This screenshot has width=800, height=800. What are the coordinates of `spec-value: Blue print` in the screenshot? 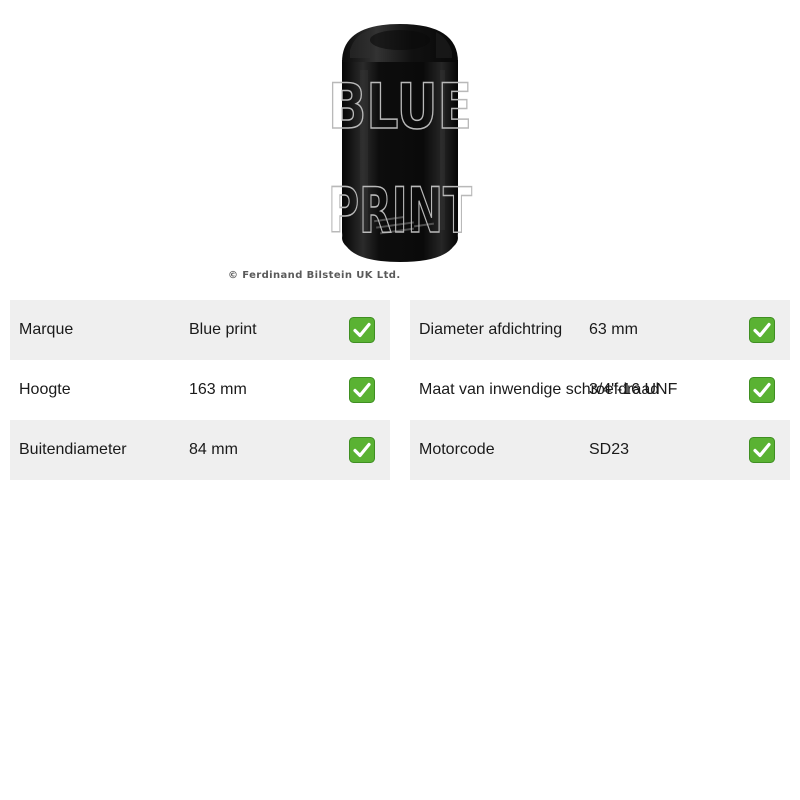 It's located at (223, 329).